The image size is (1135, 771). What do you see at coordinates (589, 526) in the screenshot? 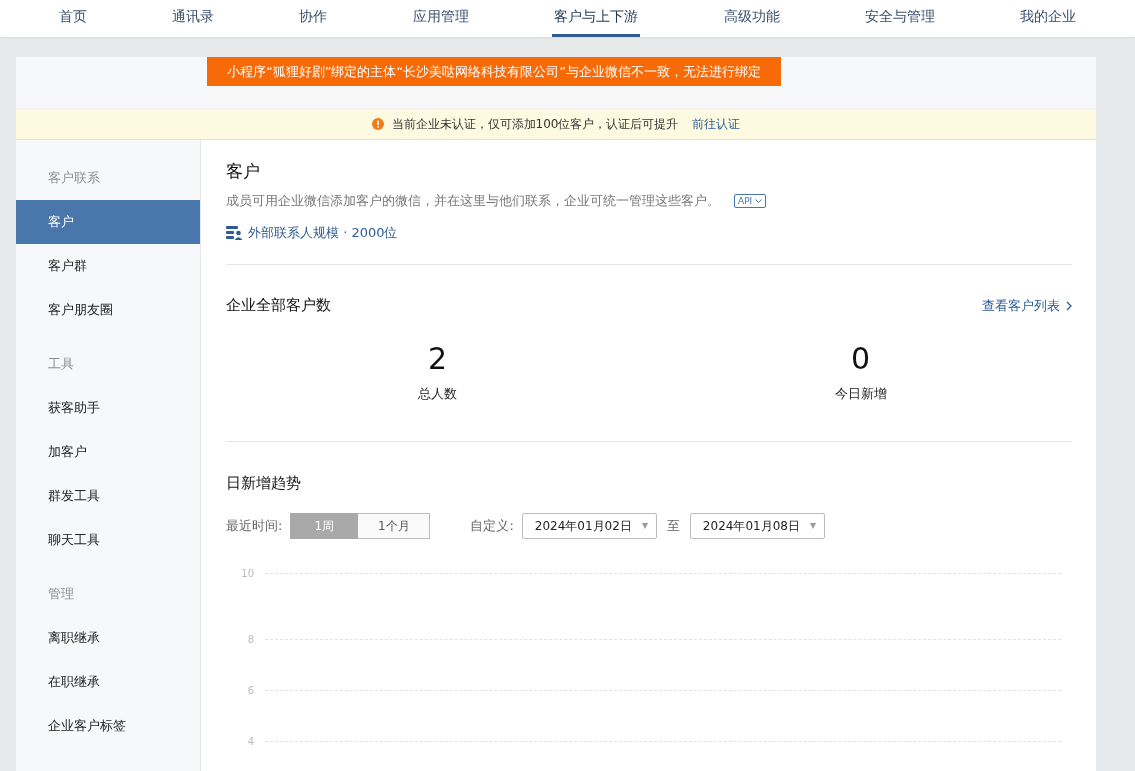
I see `start-date-picker: 2024年01月02日` at bounding box center [589, 526].